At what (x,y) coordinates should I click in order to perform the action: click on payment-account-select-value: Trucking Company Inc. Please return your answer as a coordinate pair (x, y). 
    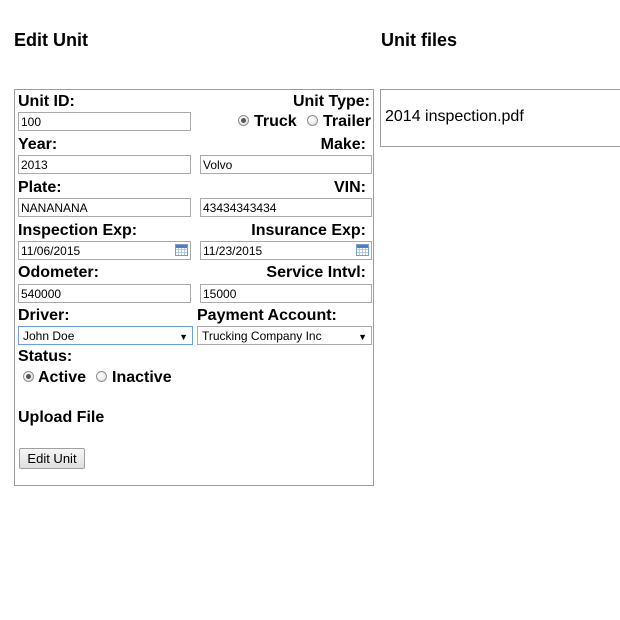
    Looking at the image, I should click on (262, 336).